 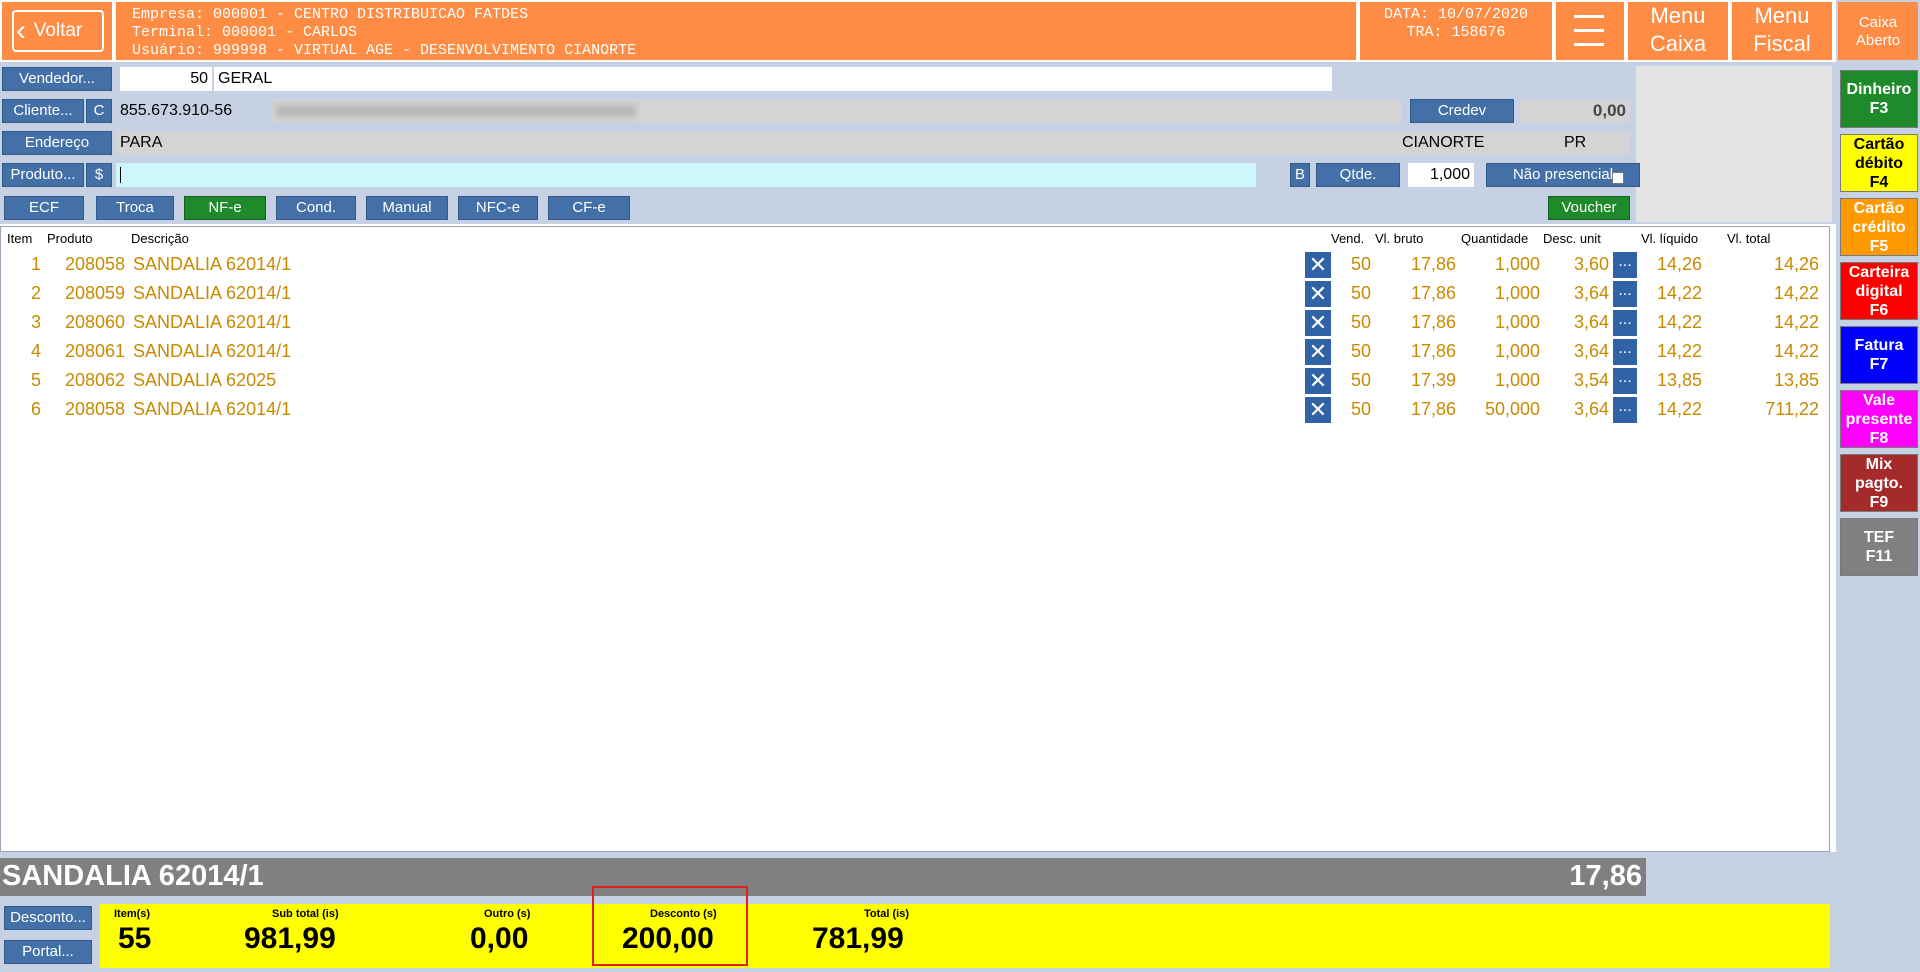 What do you see at coordinates (160, 238) in the screenshot?
I see `header-descricao: Descrição` at bounding box center [160, 238].